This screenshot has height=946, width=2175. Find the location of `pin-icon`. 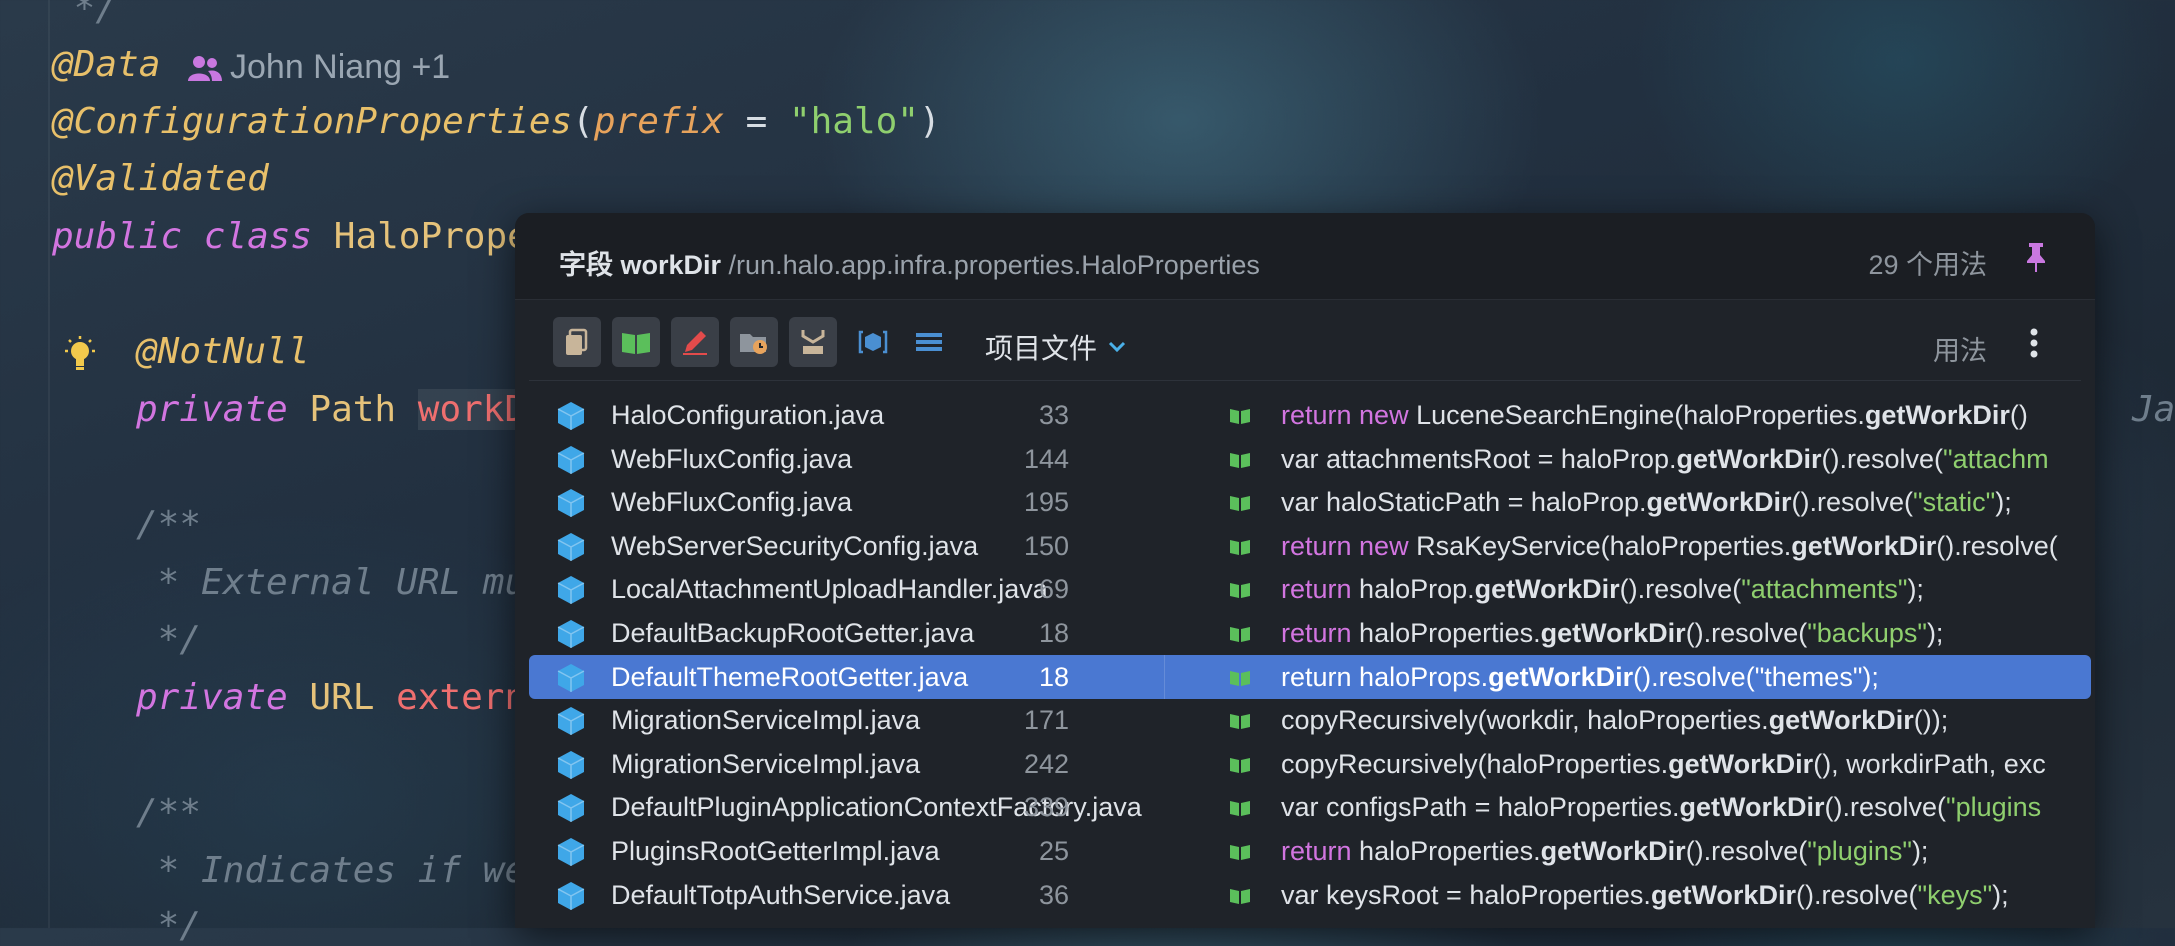

pin-icon is located at coordinates (2036, 257).